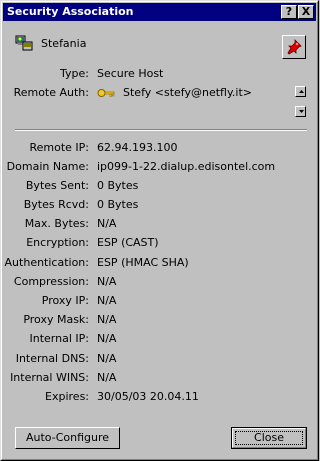 This screenshot has height=461, width=320. What do you see at coordinates (59, 147) in the screenshot?
I see `detail-label: Remote IP:` at bounding box center [59, 147].